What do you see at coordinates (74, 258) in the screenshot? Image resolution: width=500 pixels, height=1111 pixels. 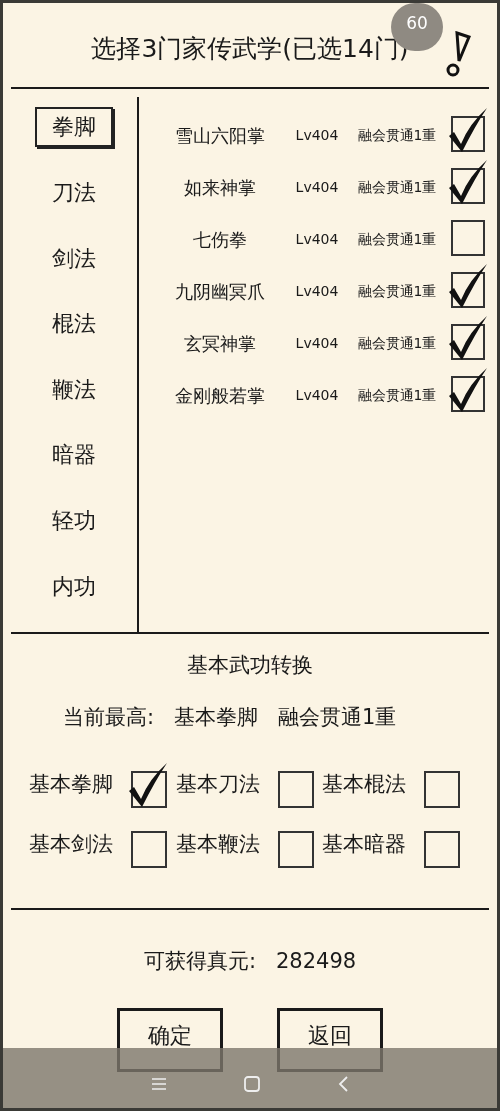 I see `category-tab: 剑法` at bounding box center [74, 258].